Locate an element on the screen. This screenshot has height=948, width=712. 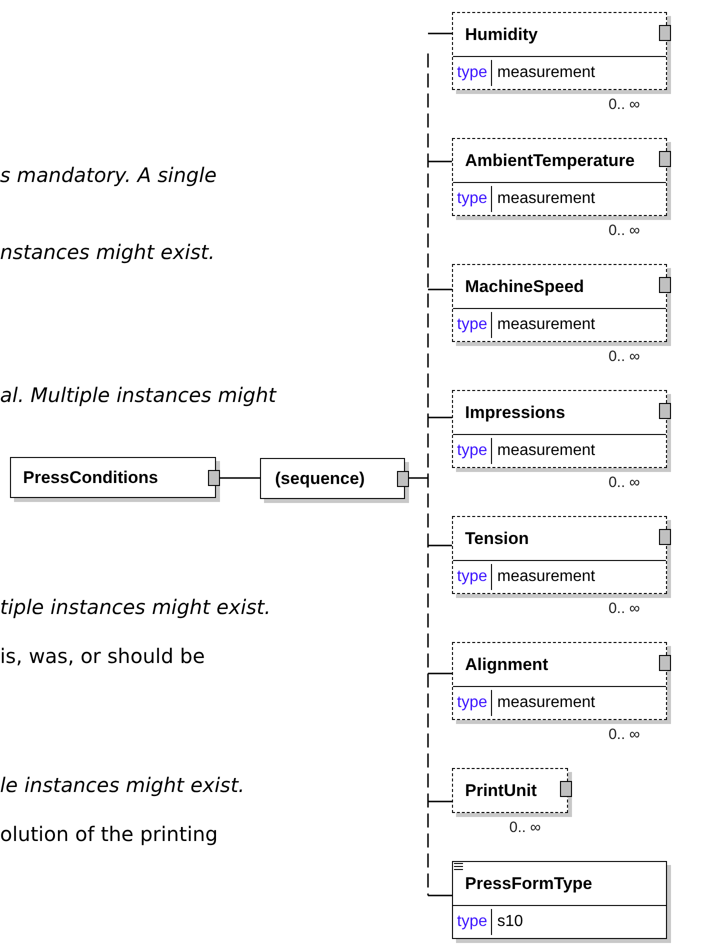
element-name: PressFormType is located at coordinates (528, 883).